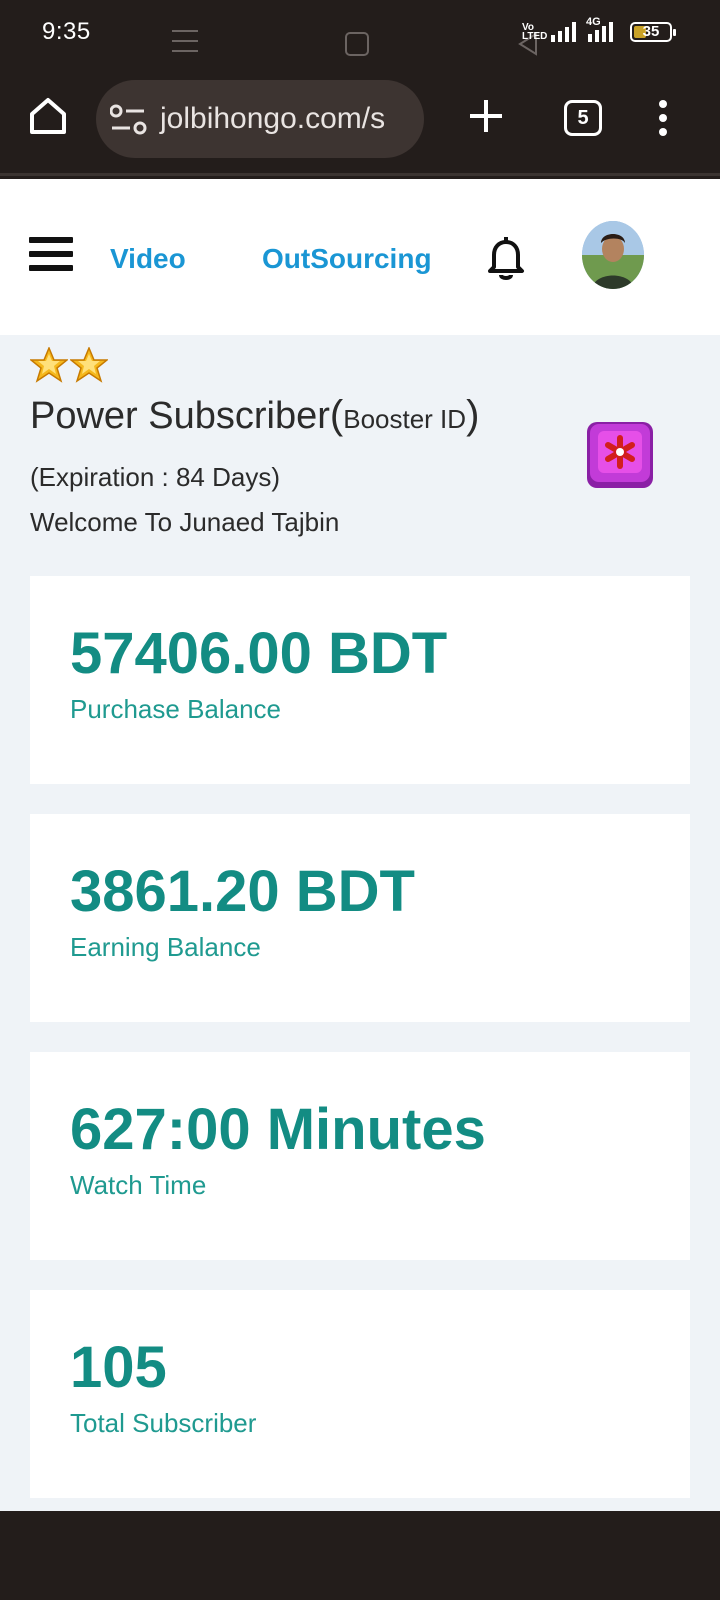 The width and height of the screenshot is (720, 1600). Describe the element at coordinates (347, 259) in the screenshot. I see `nav-link-outsourcing: OutSourcing` at that location.